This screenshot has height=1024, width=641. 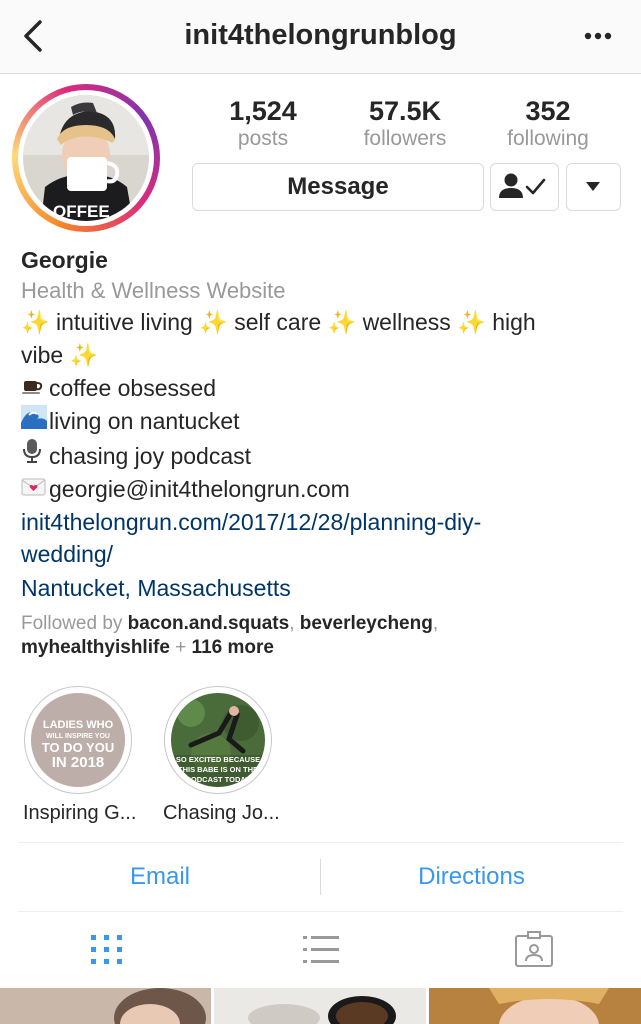 I want to click on coffee-text: coffee obsessed, so click(x=133, y=388).